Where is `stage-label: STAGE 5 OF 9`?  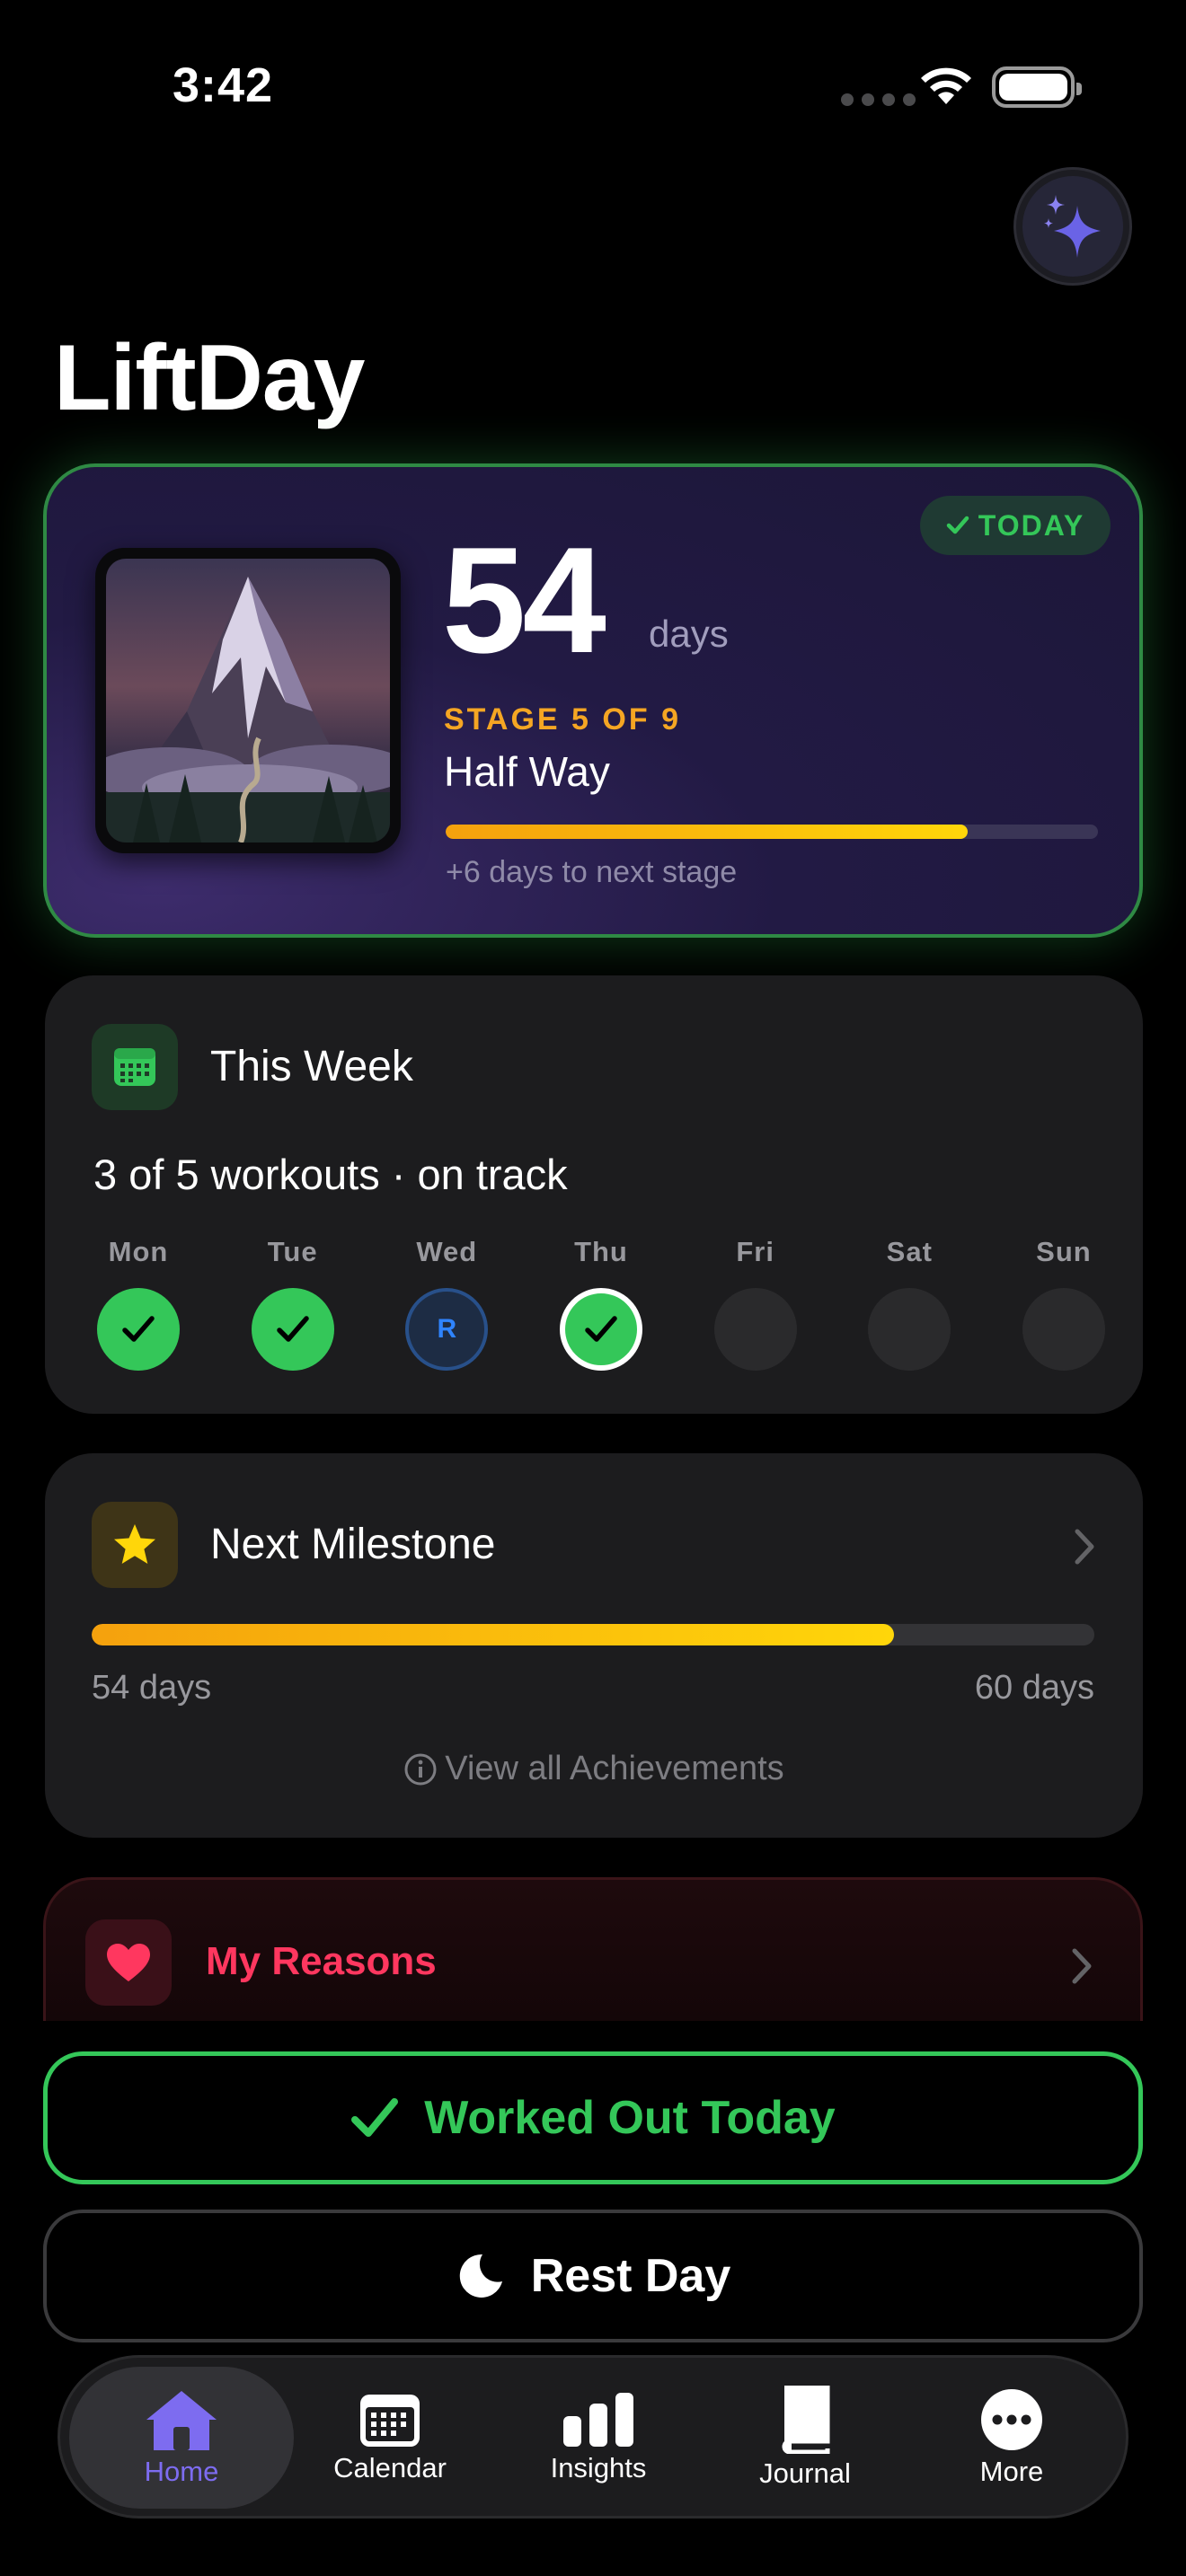
stage-label: STAGE 5 OF 9 is located at coordinates (562, 719).